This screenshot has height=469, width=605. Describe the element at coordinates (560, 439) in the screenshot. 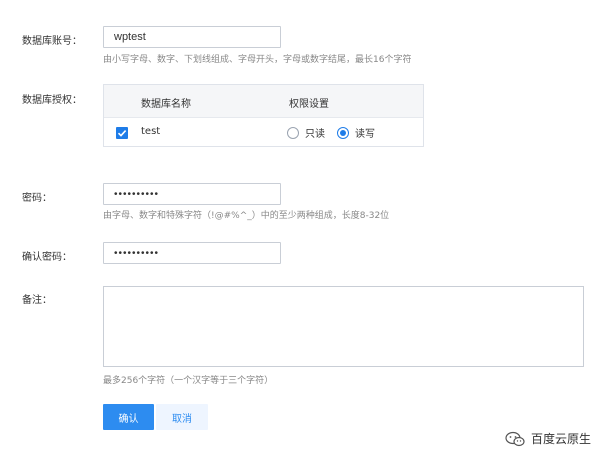

I see `watermark-text: 百度云原生` at that location.